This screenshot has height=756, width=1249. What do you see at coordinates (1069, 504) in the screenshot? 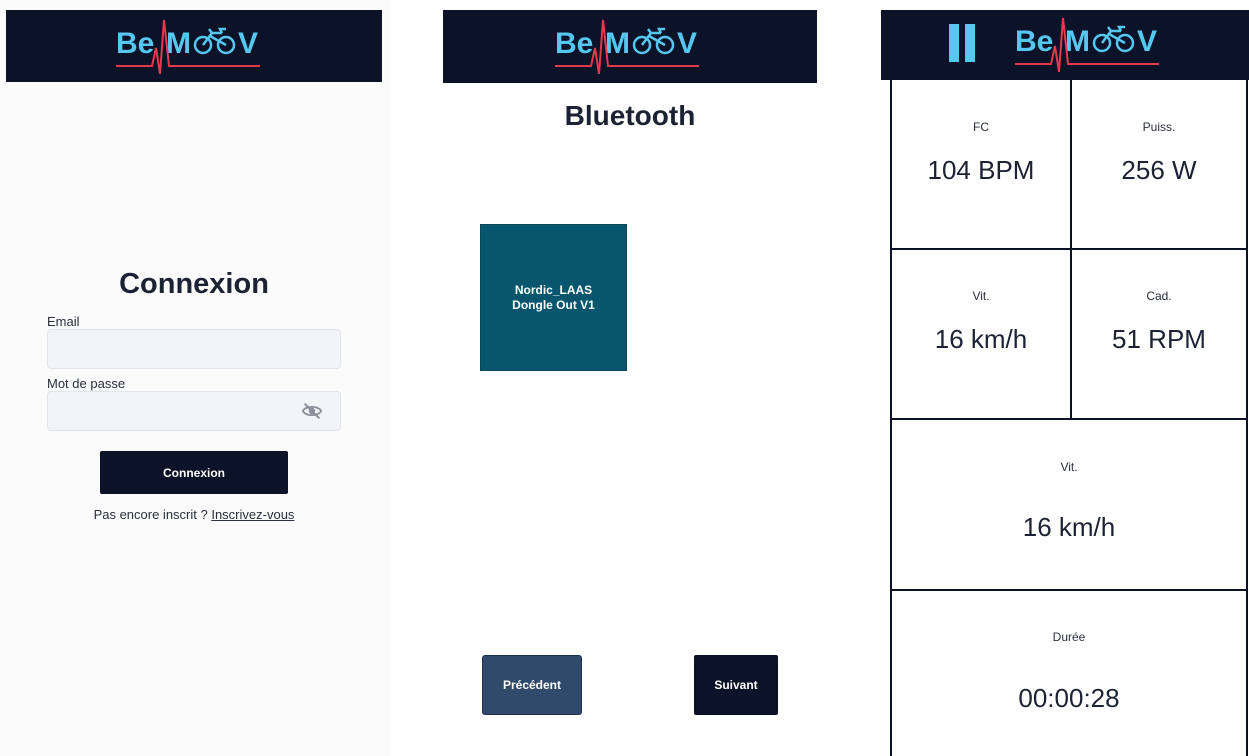
I see `metric-speed-large: Vit. 16 km/h` at bounding box center [1069, 504].